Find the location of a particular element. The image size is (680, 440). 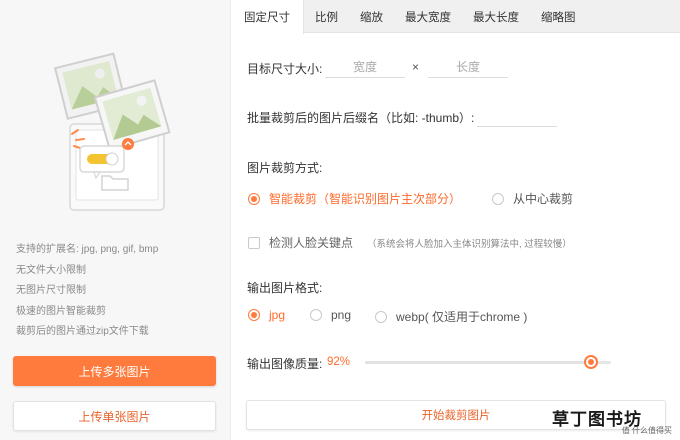

tab-fixed-size: 固定尺寸 is located at coordinates (267, 17).